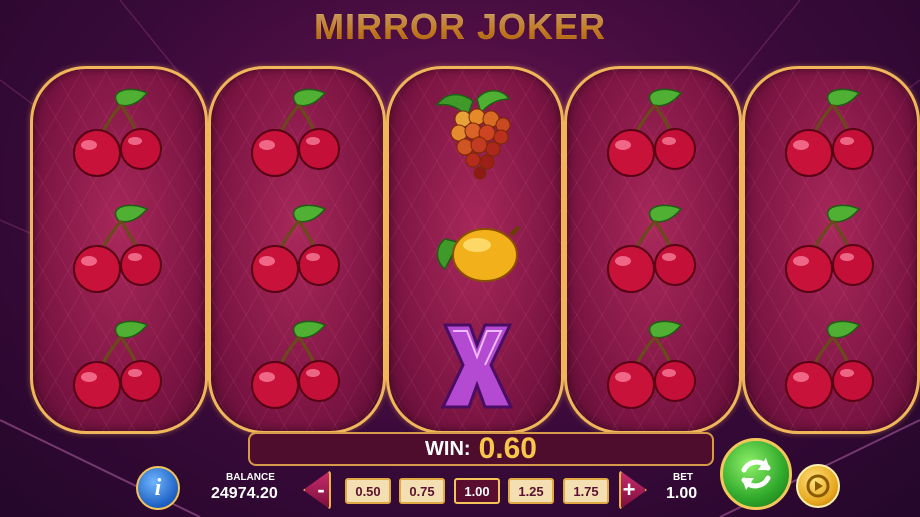 This screenshot has height=517, width=920. Describe the element at coordinates (448, 448) in the screenshot. I see `win-label: WIN:` at that location.